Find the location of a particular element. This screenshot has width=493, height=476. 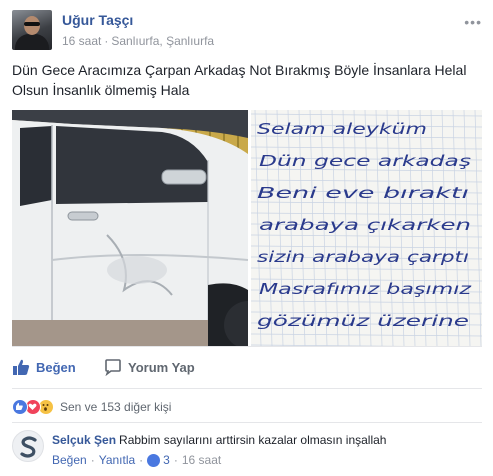

comments-divider is located at coordinates (247, 422).